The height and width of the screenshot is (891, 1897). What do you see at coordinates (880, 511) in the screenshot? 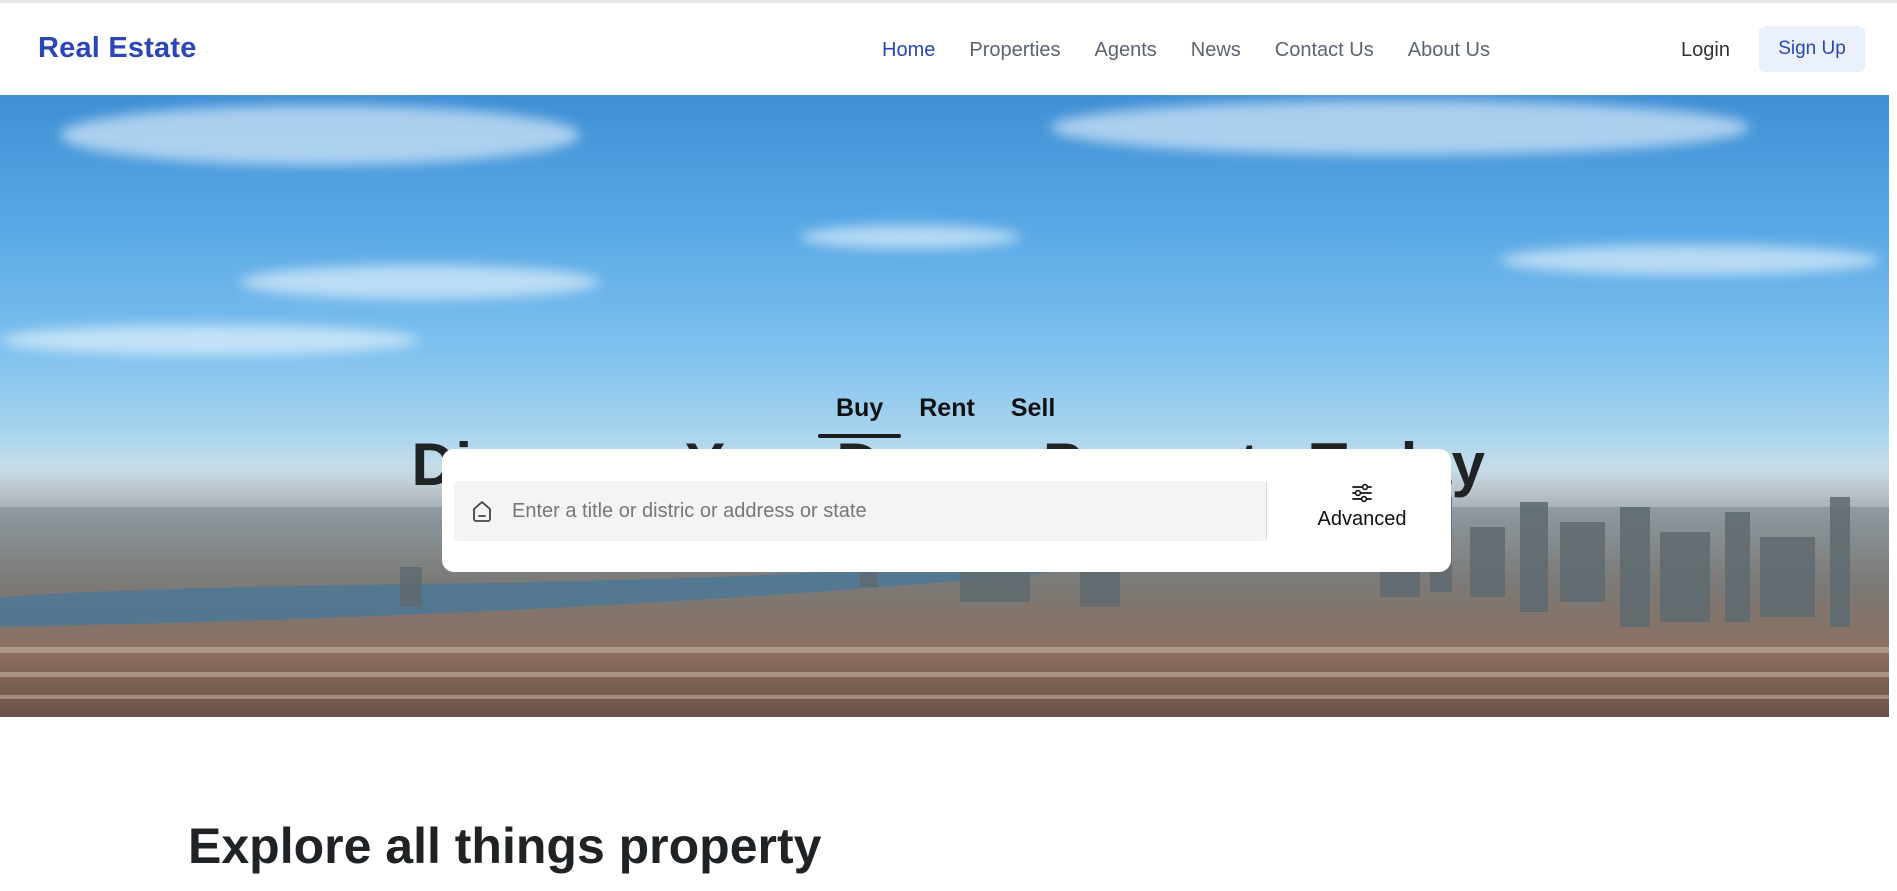
I see `search-input` at bounding box center [880, 511].